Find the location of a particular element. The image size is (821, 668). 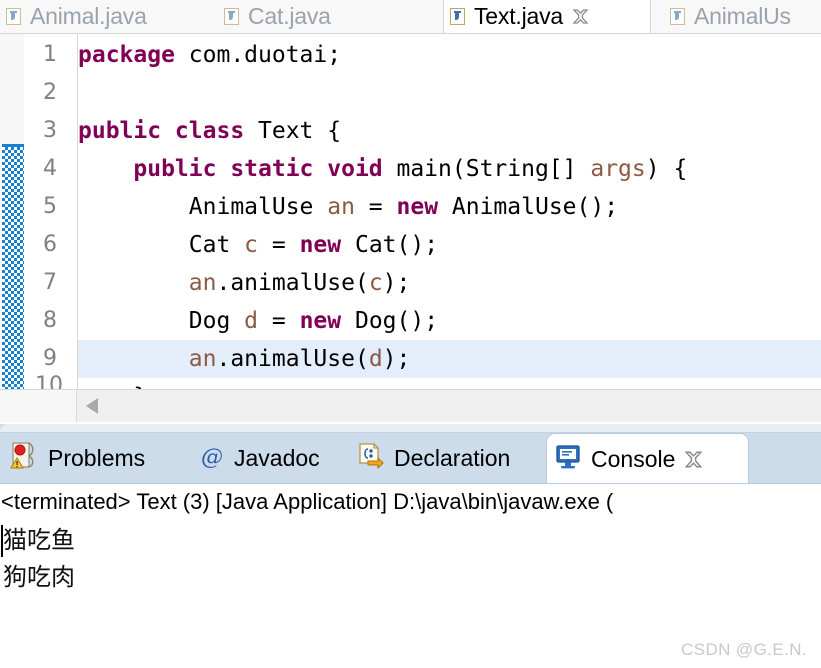

panel-tab-strip: Problems @ Javadoc Declaration Console is located at coordinates (410, 458).